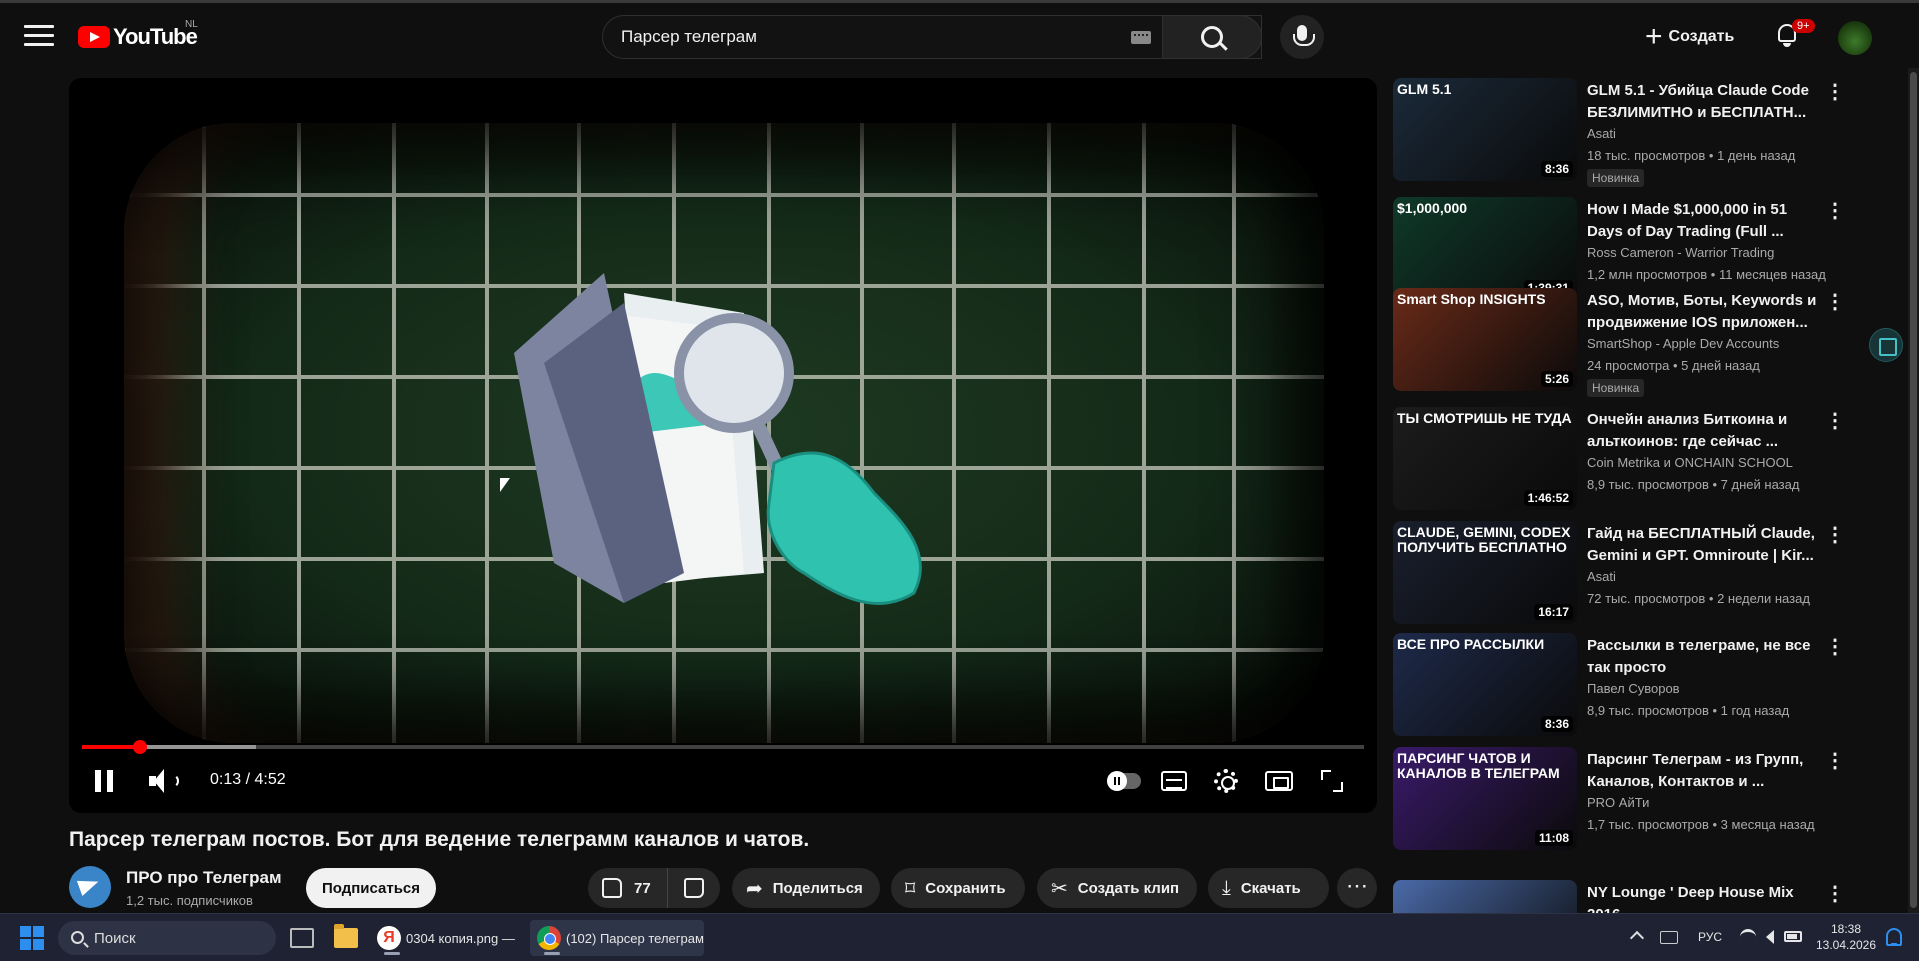 The height and width of the screenshot is (961, 1919). I want to click on new-badge: Новинка, so click(1616, 388).